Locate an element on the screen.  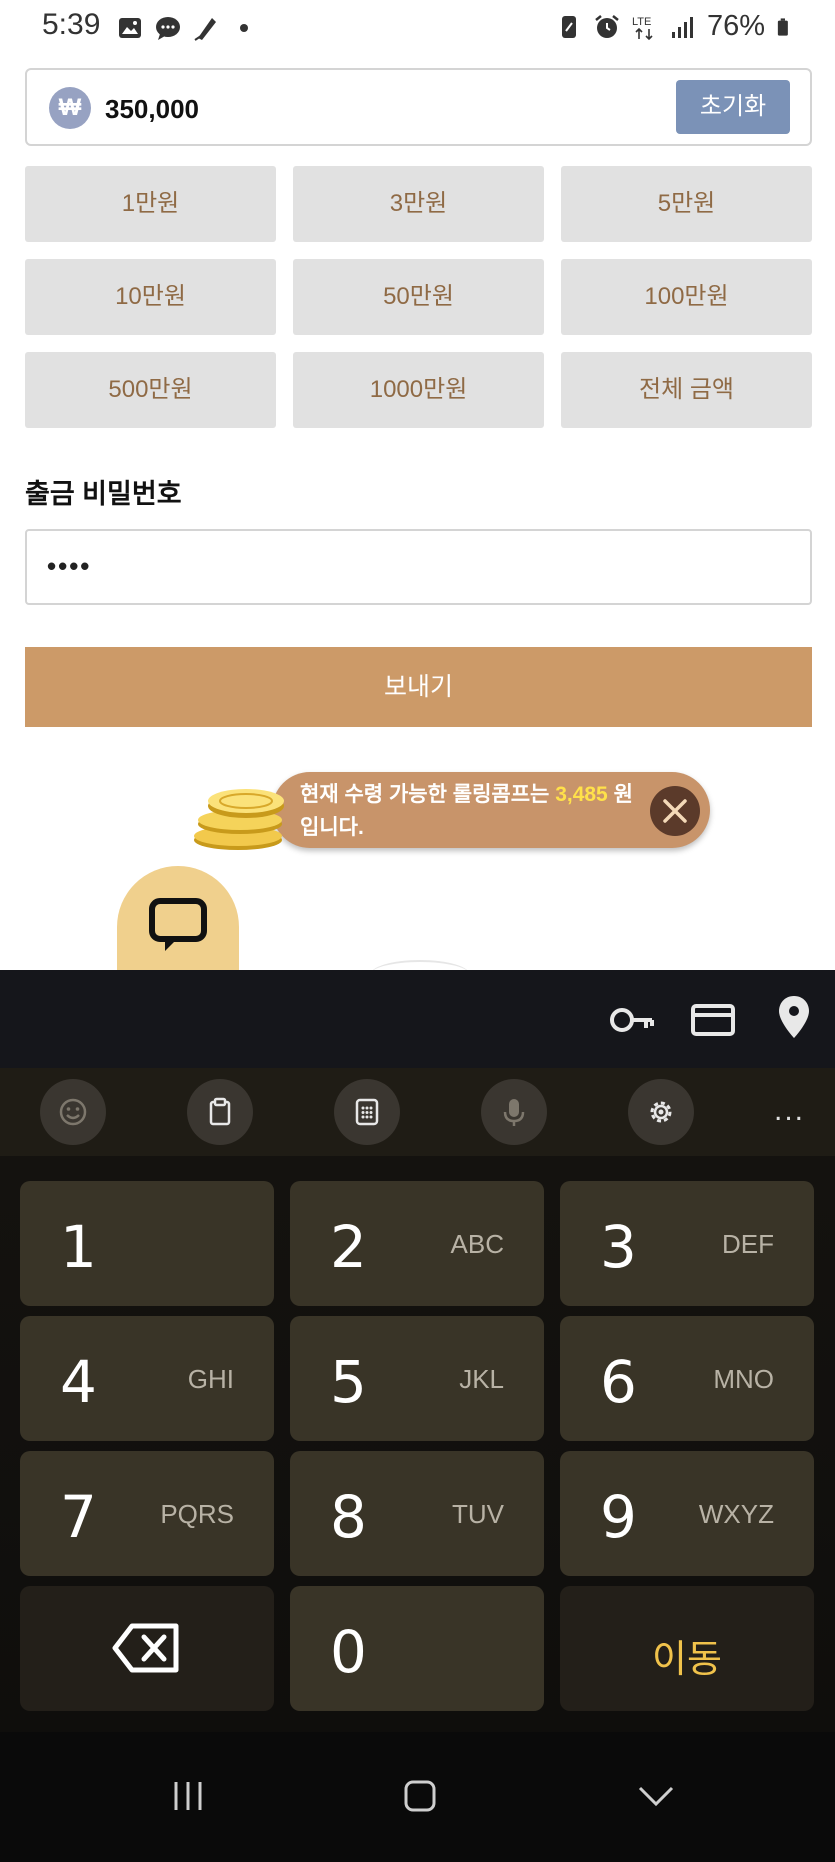
go-key: 이동 is located at coordinates (687, 1648).